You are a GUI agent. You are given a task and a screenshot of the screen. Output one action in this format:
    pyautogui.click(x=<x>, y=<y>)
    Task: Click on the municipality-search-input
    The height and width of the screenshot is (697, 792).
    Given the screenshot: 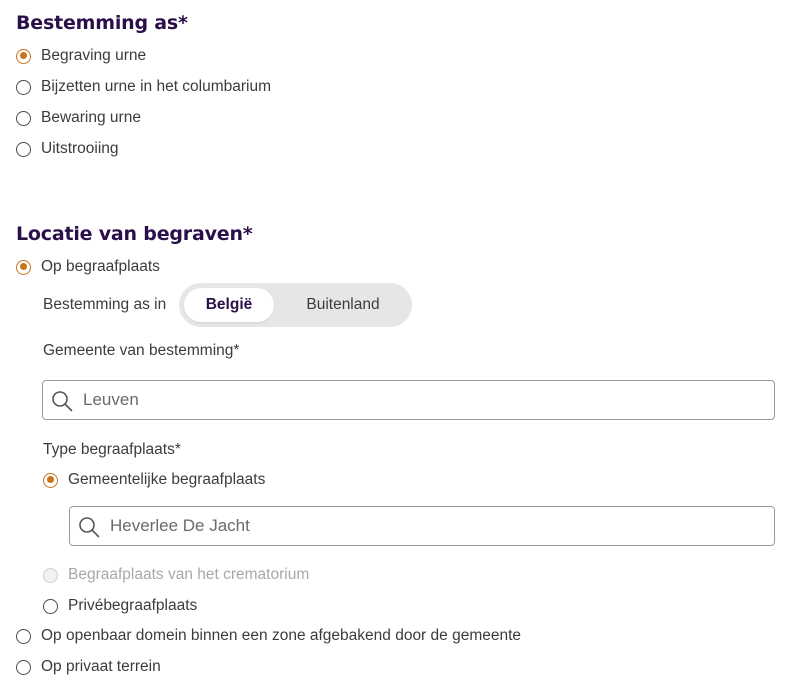 What is the action you would take?
    pyautogui.click(x=423, y=400)
    